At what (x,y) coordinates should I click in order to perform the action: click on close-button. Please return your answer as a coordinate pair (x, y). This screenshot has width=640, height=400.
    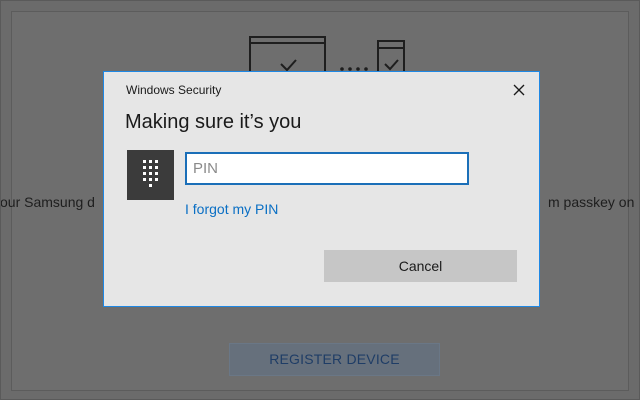
    Looking at the image, I should click on (519, 90).